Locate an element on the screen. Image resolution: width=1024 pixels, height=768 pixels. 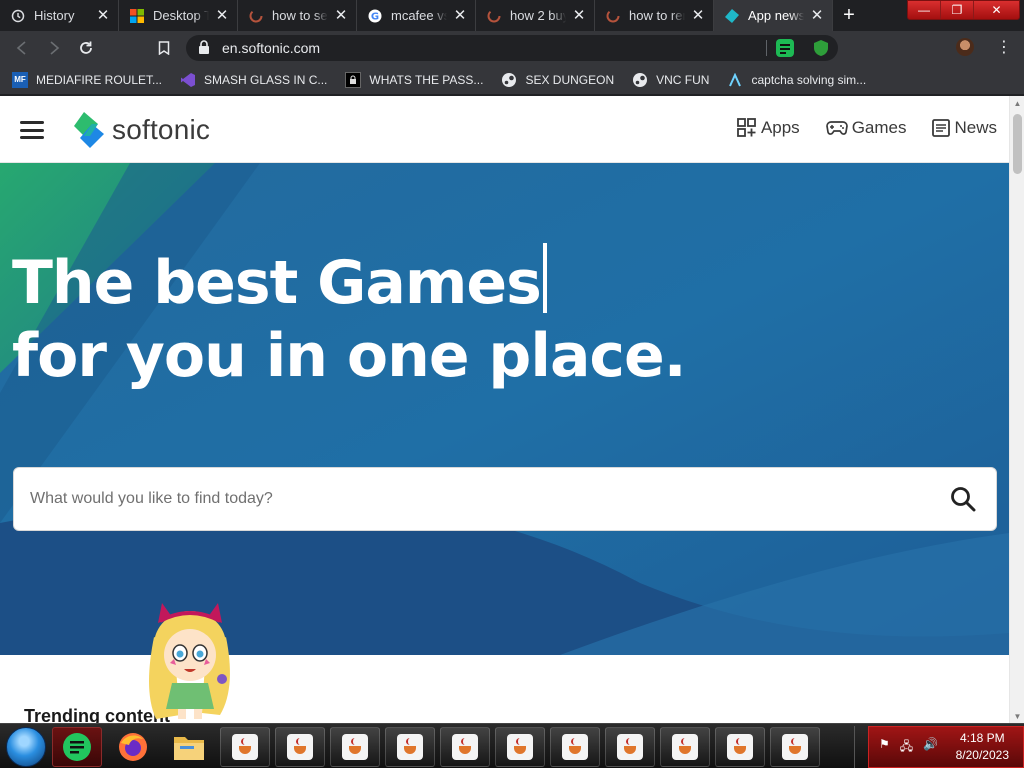
search-input is located at coordinates (480, 499).